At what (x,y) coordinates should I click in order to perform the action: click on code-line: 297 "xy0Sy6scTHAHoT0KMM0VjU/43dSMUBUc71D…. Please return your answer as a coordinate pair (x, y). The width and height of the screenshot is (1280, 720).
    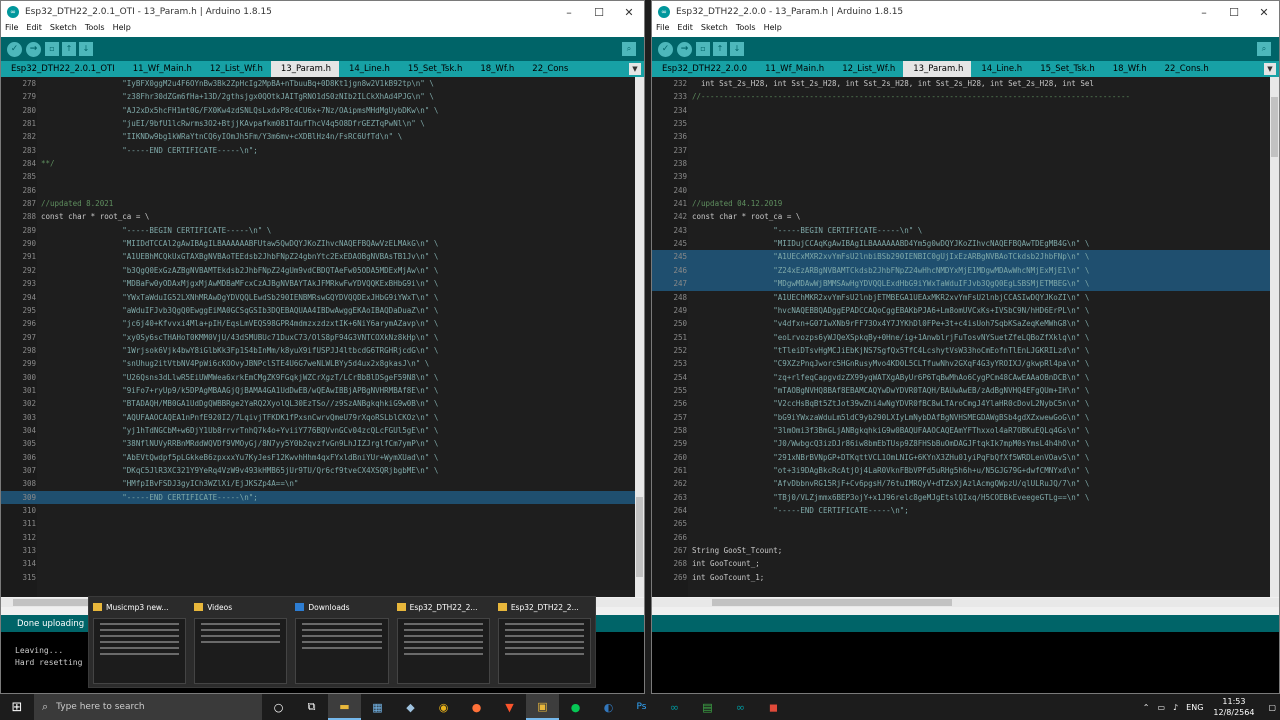
    Looking at the image, I should click on (318, 337).